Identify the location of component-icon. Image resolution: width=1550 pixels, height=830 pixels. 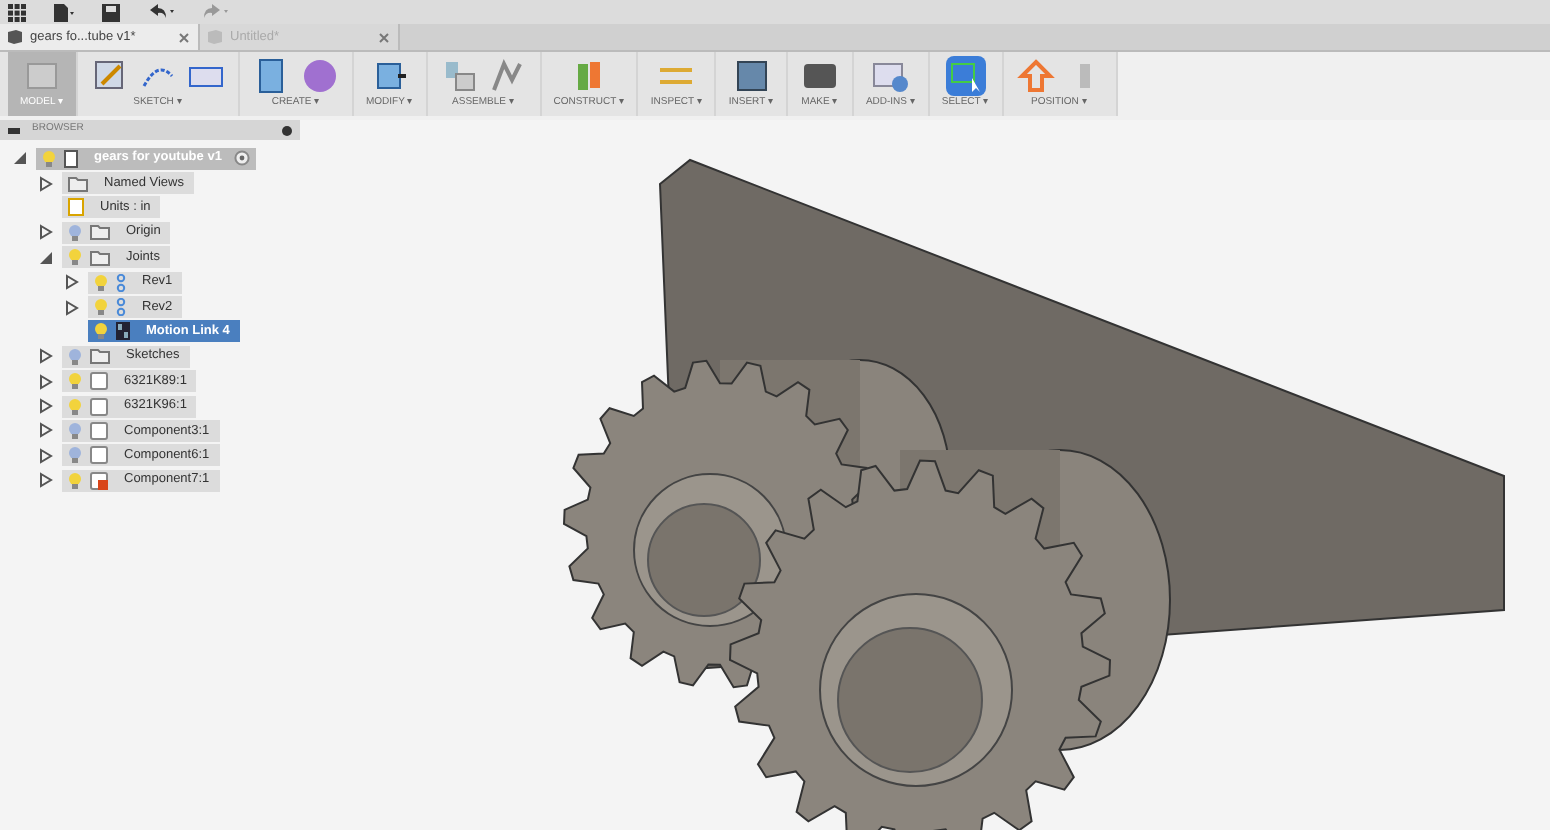
(99, 480).